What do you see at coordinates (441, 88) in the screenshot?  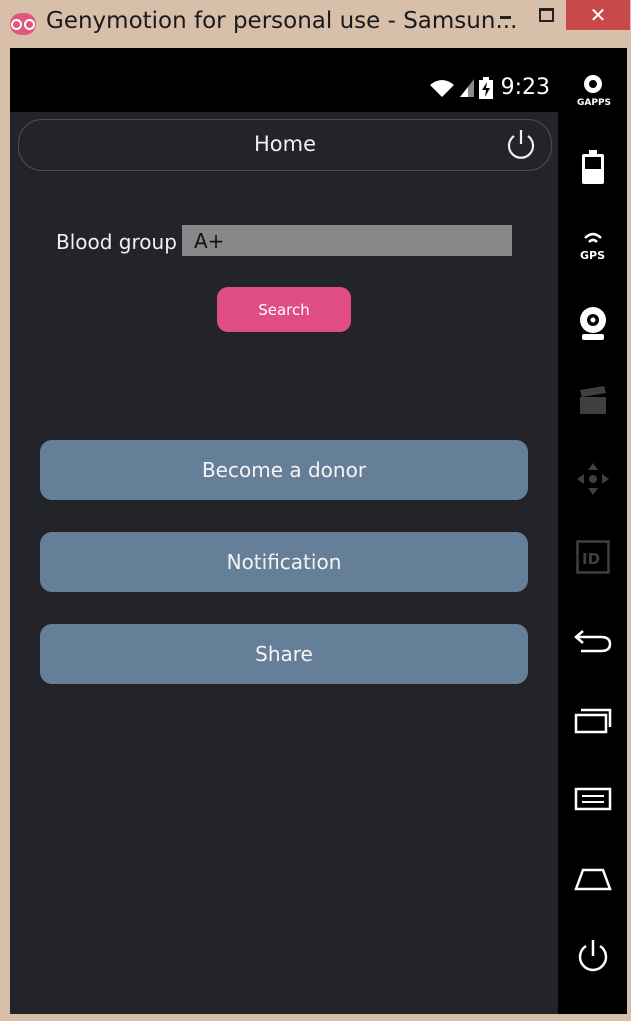 I see `wifi-icon` at bounding box center [441, 88].